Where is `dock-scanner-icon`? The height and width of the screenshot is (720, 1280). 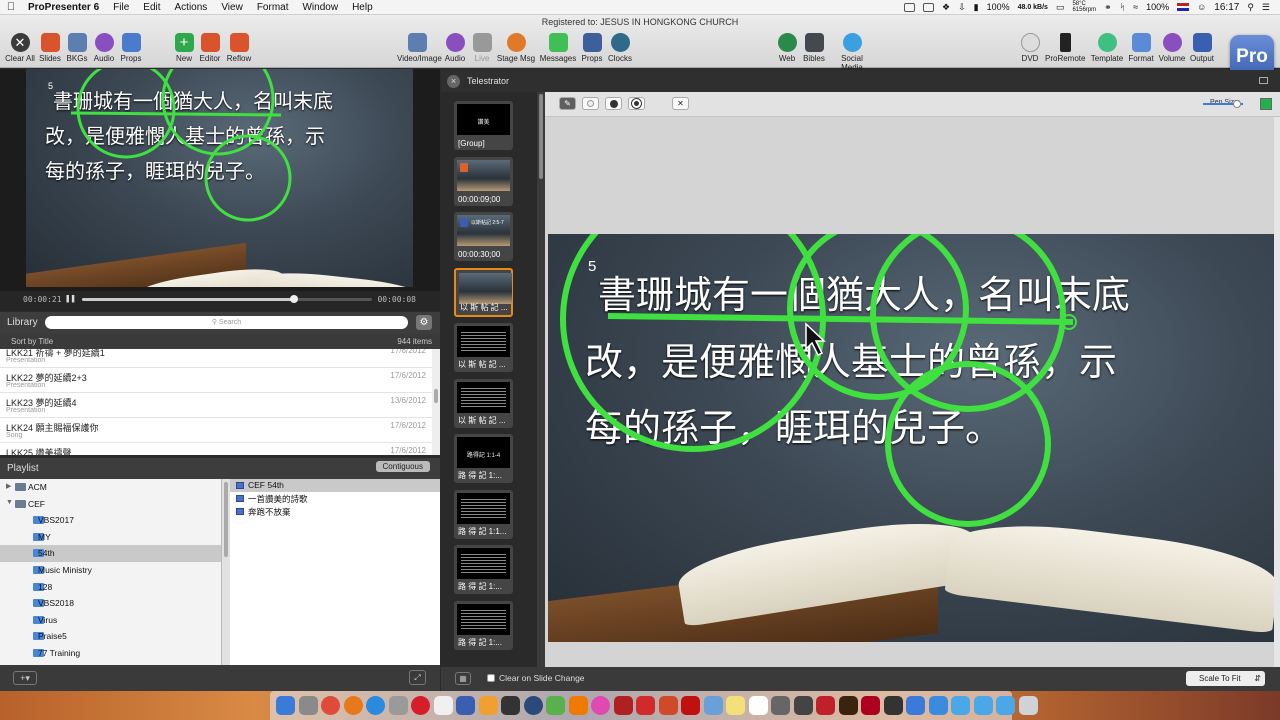
dock-scanner-icon is located at coordinates (780, 705).